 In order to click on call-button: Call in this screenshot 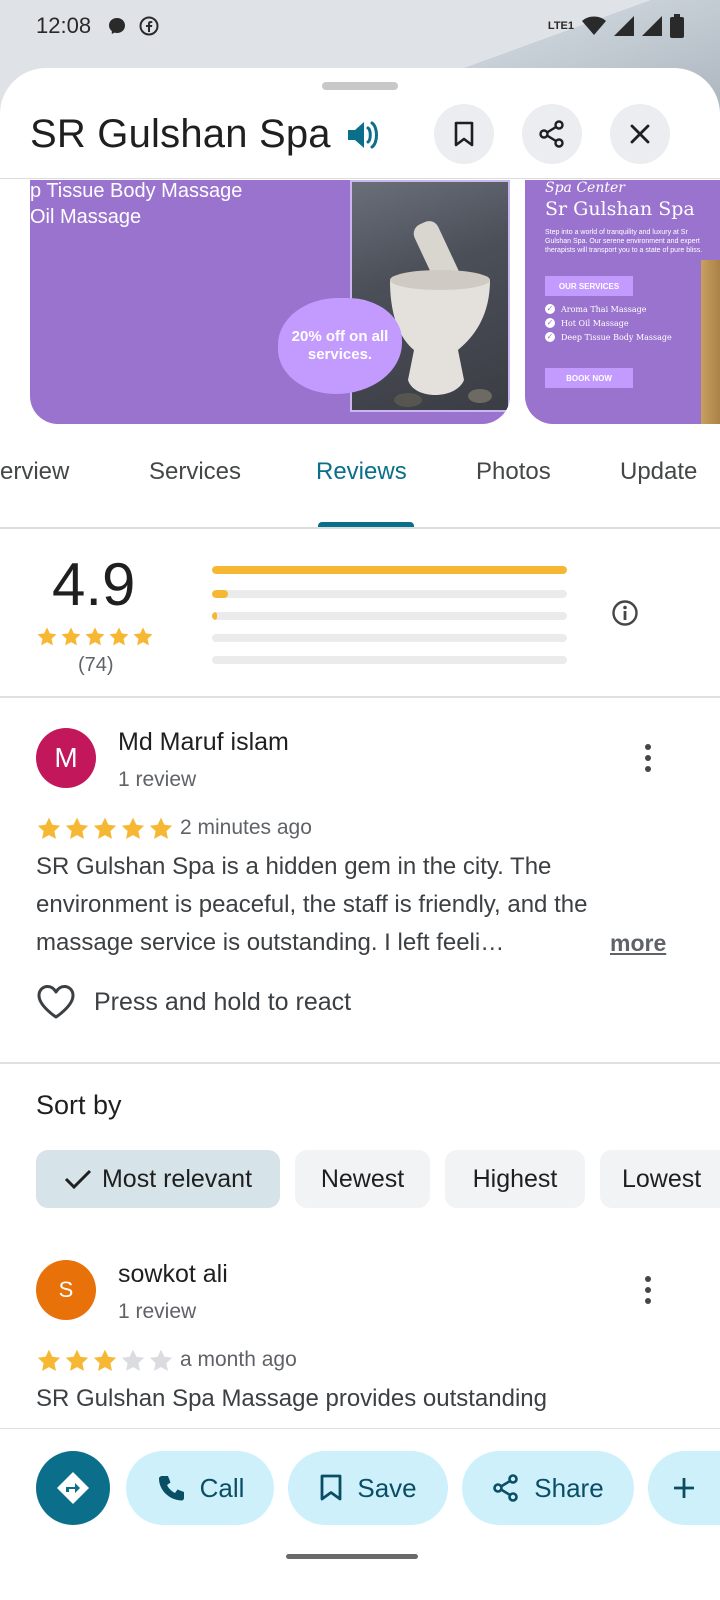, I will do `click(200, 1488)`.